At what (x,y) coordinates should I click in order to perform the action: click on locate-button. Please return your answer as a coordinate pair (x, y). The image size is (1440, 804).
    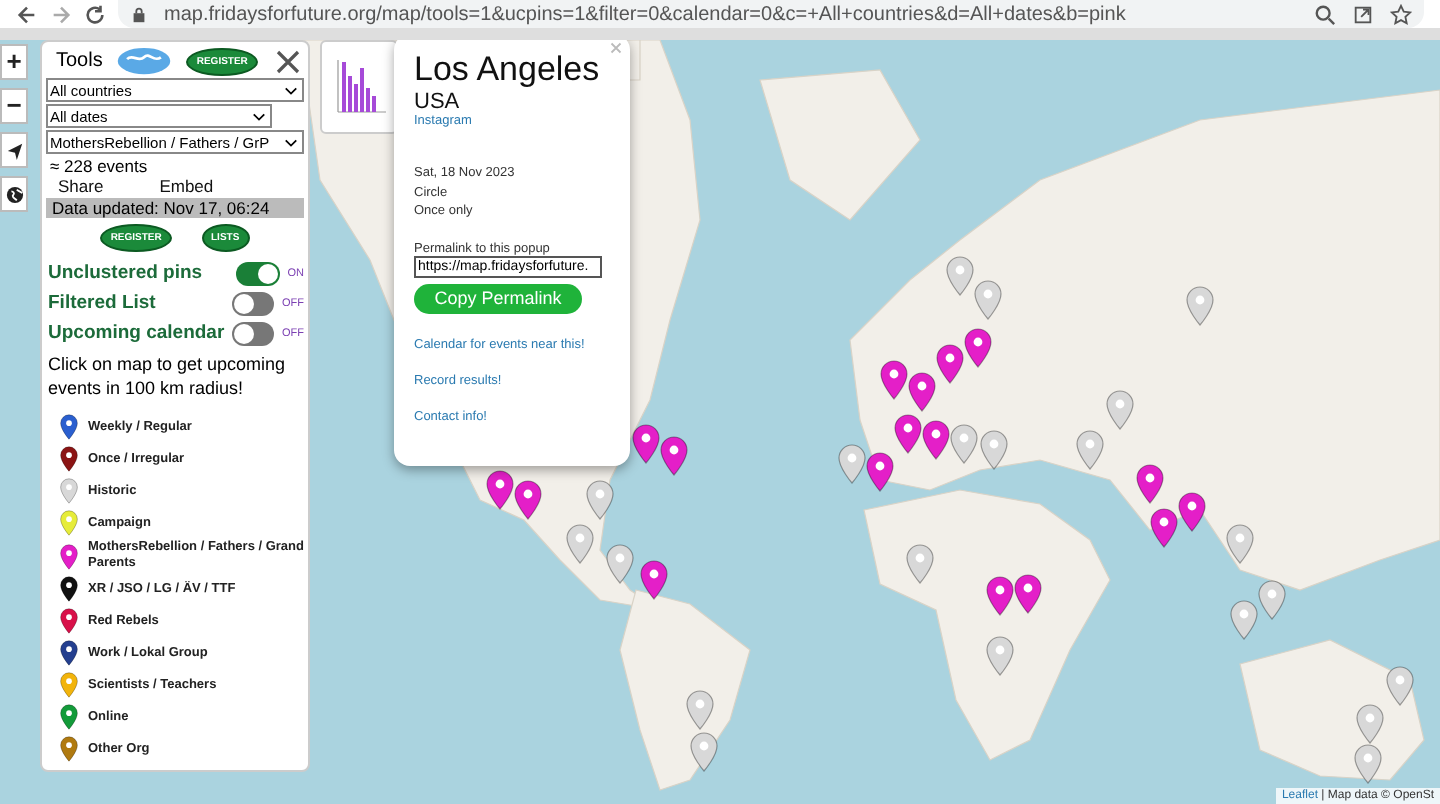
    Looking at the image, I should click on (14, 150).